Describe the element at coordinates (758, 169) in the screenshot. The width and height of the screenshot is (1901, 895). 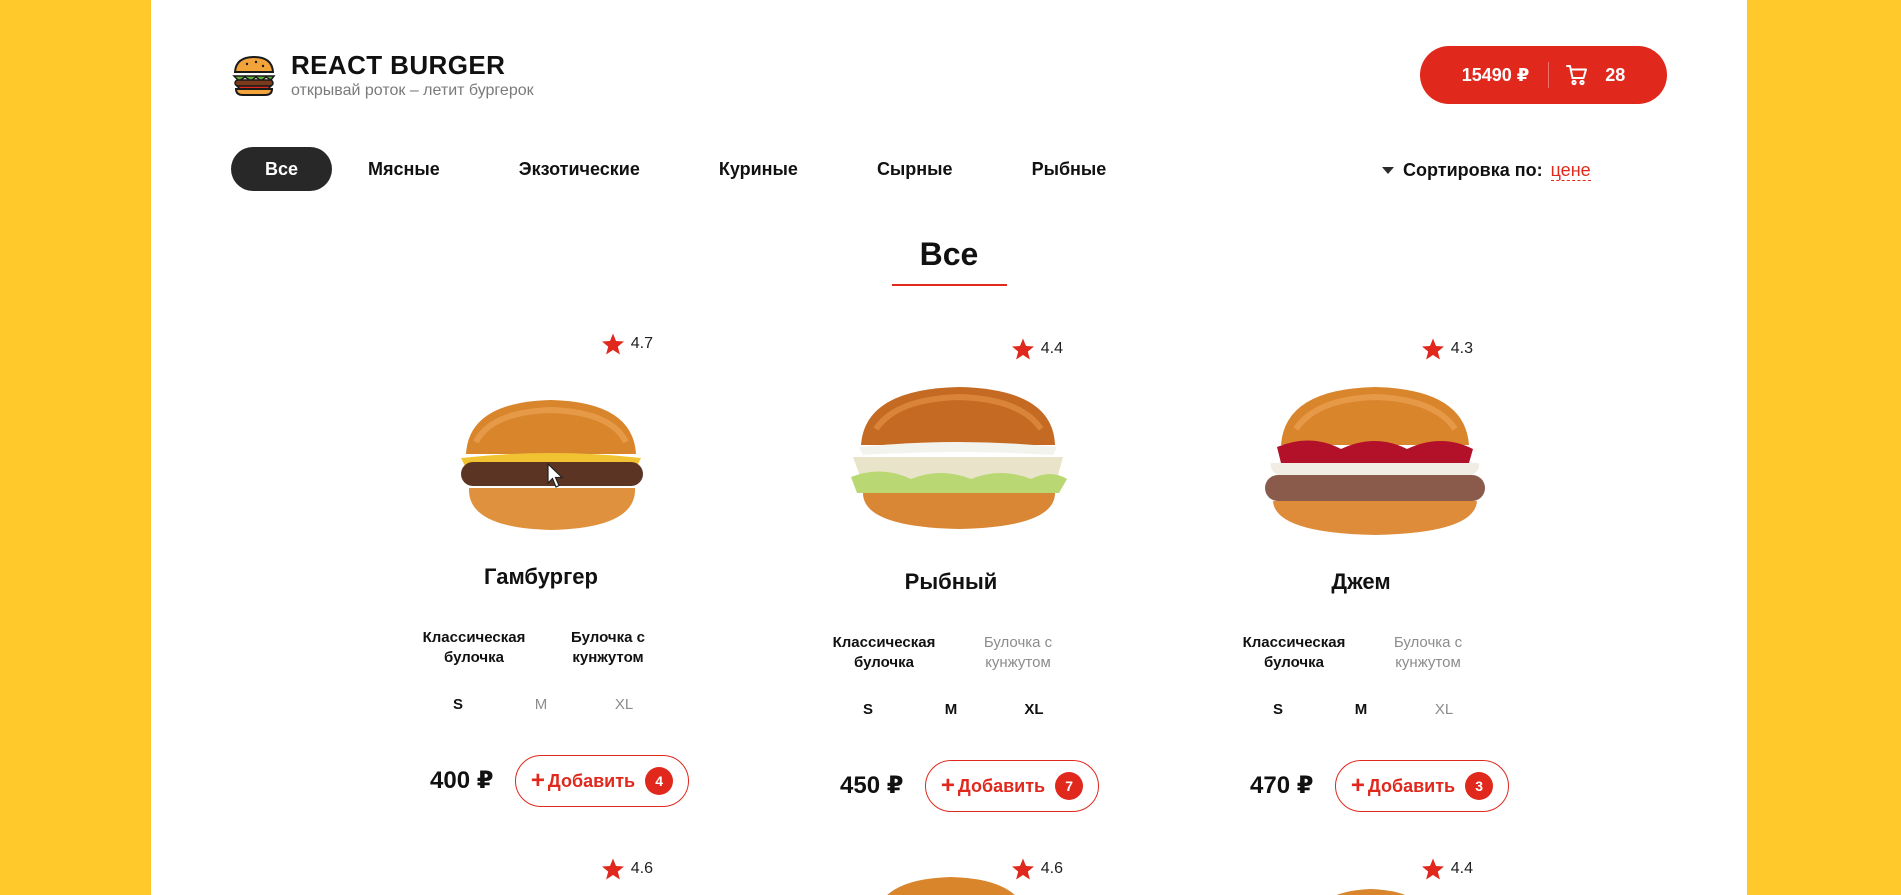
I see `category-chicken: Куриные` at that location.